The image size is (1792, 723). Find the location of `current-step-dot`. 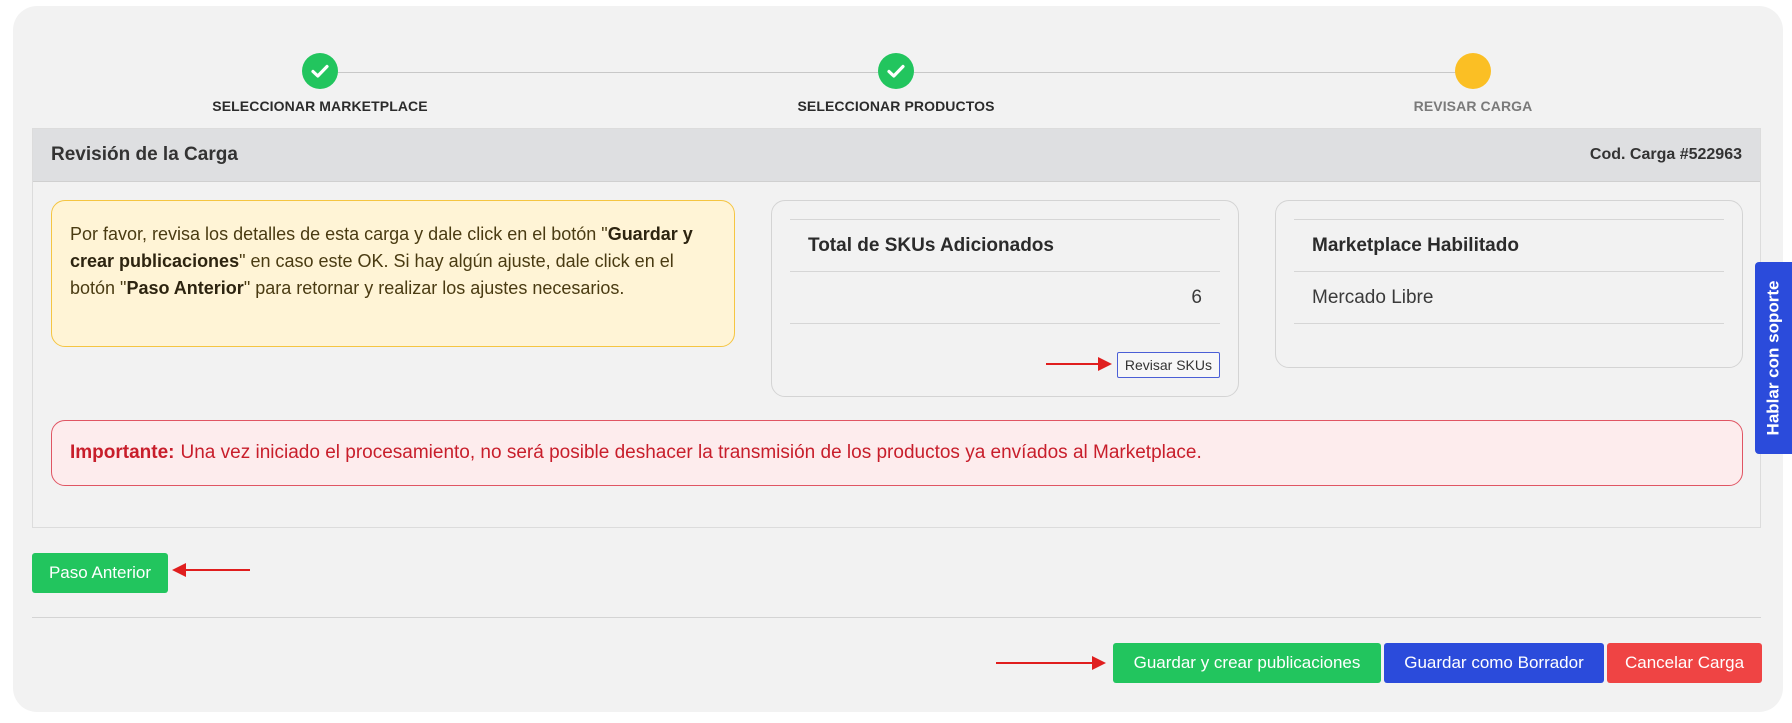

current-step-dot is located at coordinates (1473, 71).